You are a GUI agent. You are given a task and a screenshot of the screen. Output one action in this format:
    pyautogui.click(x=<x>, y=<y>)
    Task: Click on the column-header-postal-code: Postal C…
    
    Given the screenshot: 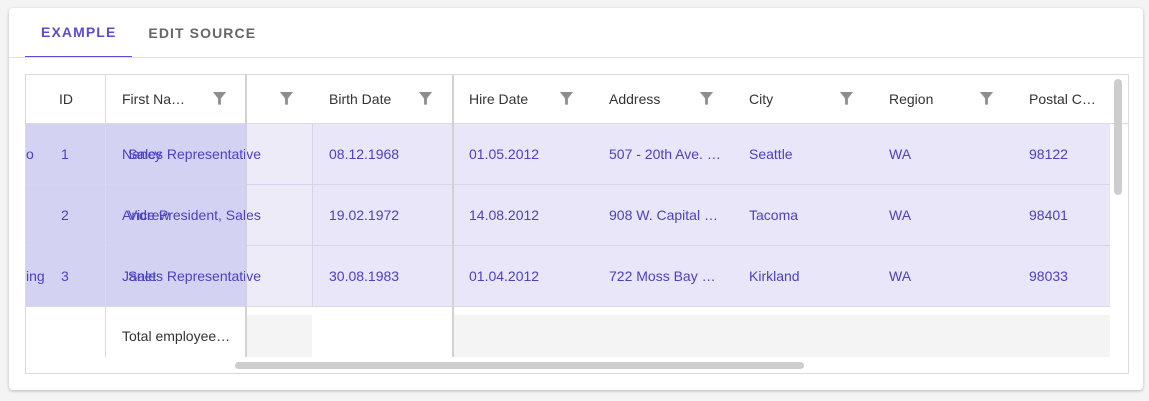 What is the action you would take?
    pyautogui.click(x=1066, y=99)
    